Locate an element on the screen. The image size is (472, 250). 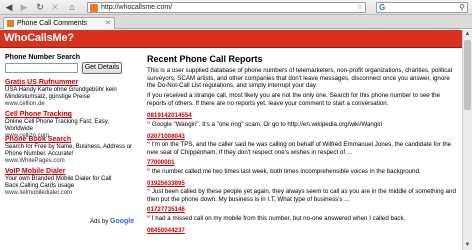
scroll-down-arrow-icon: ▼ is located at coordinates (467, 245).